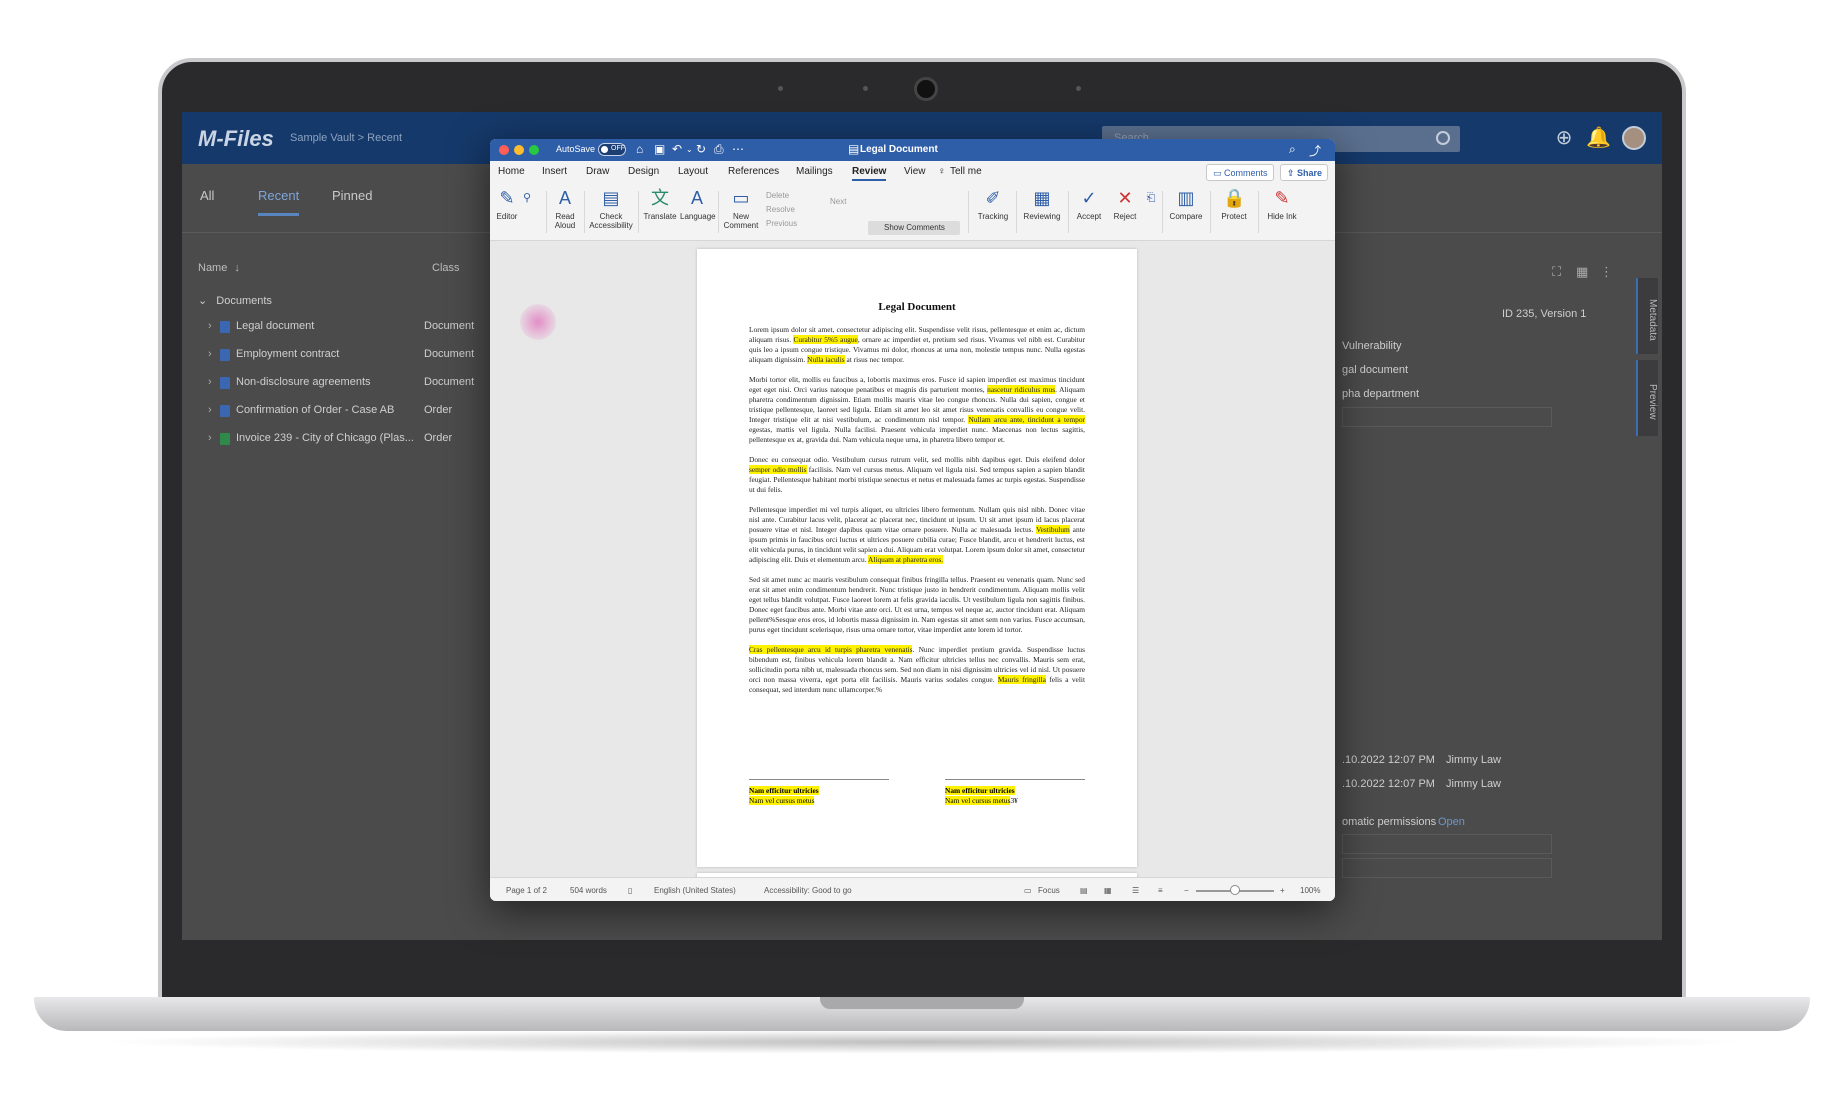  I want to click on previous-change-button: ⎗, so click(1151, 199).